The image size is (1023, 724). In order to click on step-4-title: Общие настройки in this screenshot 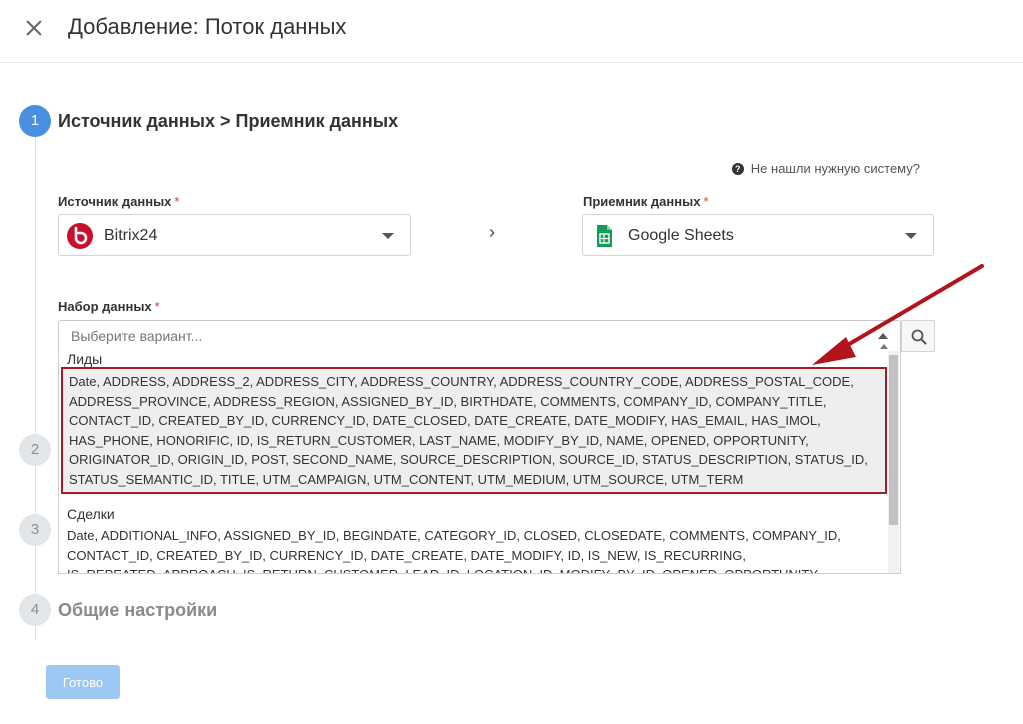, I will do `click(138, 610)`.